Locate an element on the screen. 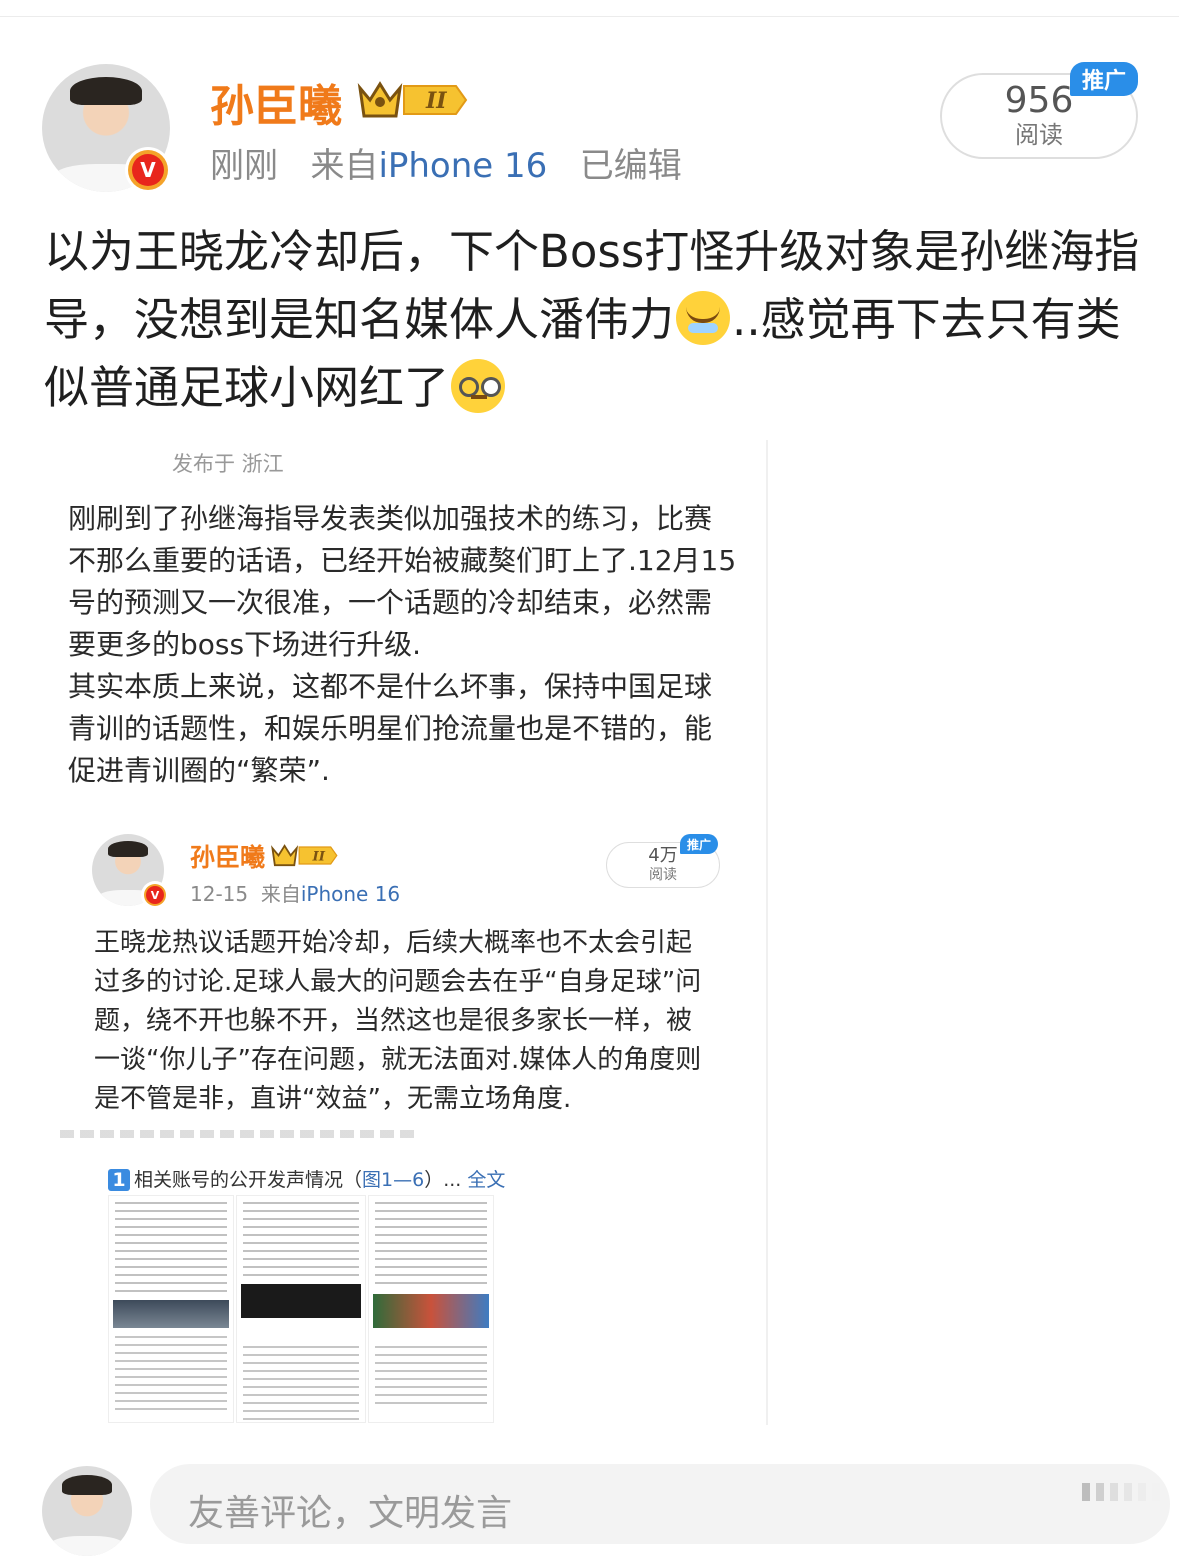 This screenshot has height=1556, width=1179. collage-title: 相关账号的公开发声情况 is located at coordinates (239, 1180).